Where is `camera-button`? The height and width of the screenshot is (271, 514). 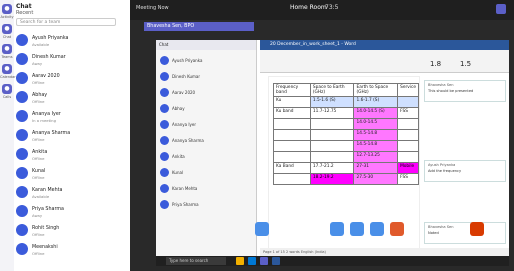
camera-button is located at coordinates (262, 229).